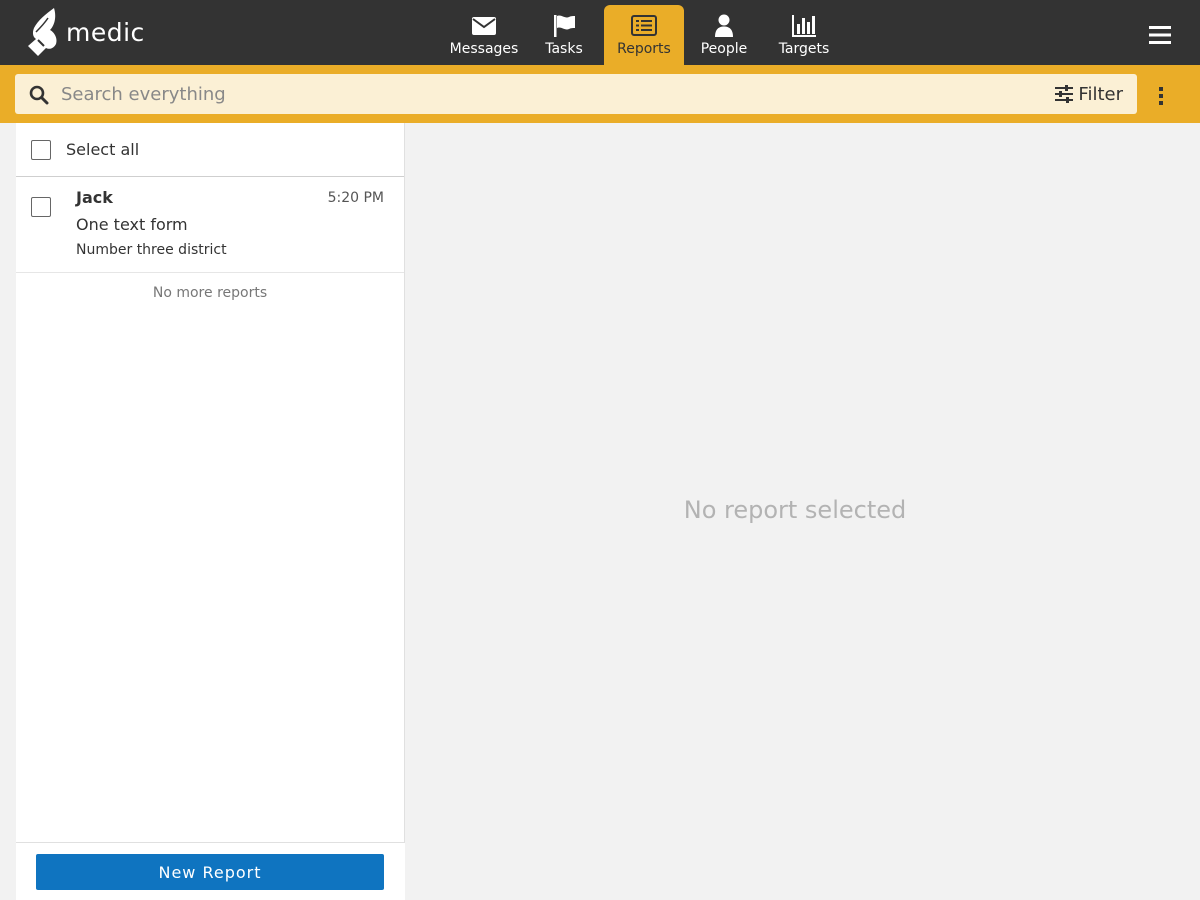  Describe the element at coordinates (103, 149) in the screenshot. I see `select-all-label: Select all` at that location.